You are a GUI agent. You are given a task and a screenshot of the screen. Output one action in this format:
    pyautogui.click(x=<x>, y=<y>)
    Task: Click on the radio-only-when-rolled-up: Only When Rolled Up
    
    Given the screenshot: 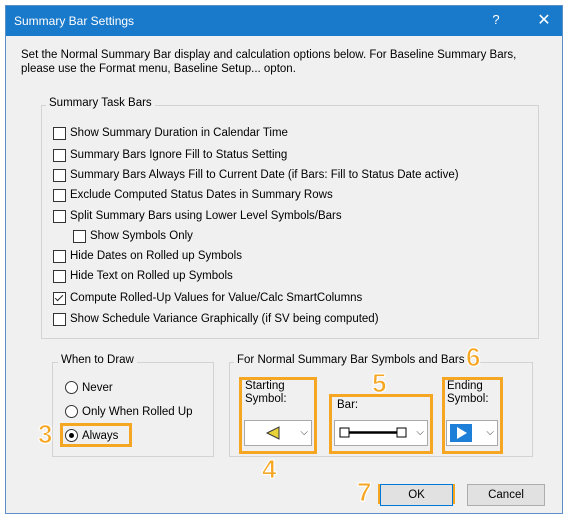 What is the action you would take?
    pyautogui.click(x=129, y=411)
    